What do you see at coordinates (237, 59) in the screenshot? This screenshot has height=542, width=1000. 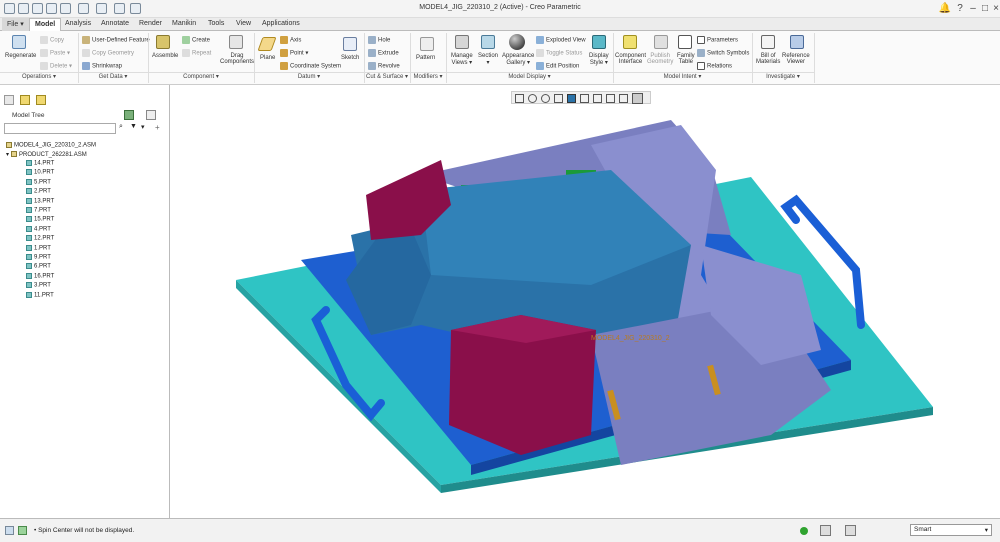 I see `drag-components-button: Drag Components` at bounding box center [237, 59].